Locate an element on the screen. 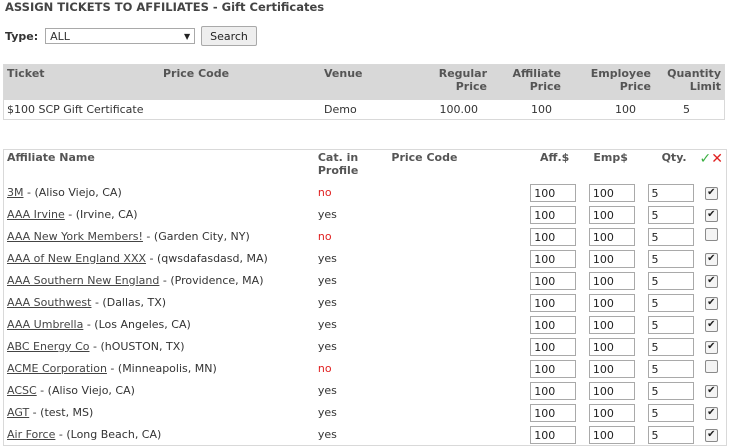  col-venue: Venue is located at coordinates (365, 82).